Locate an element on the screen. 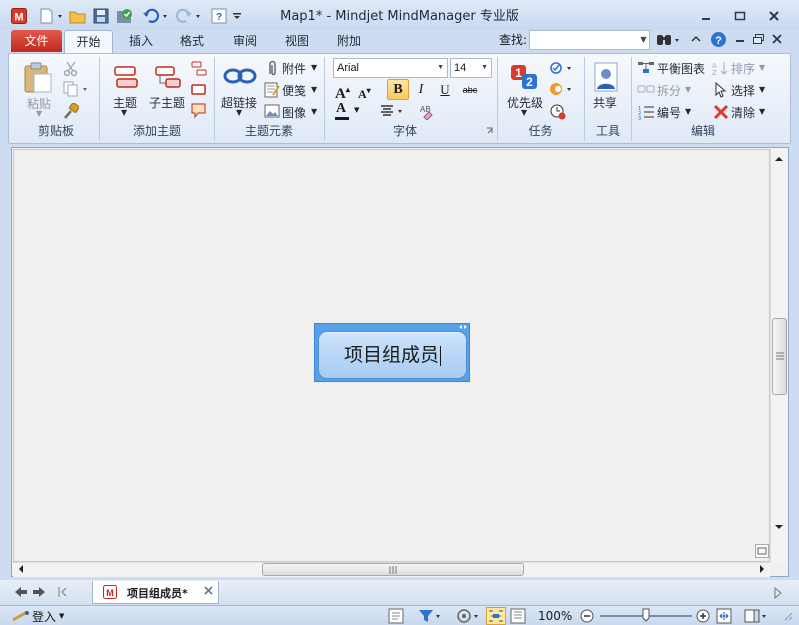  attachment-button: 附件 ▼ is located at coordinates (293, 68).